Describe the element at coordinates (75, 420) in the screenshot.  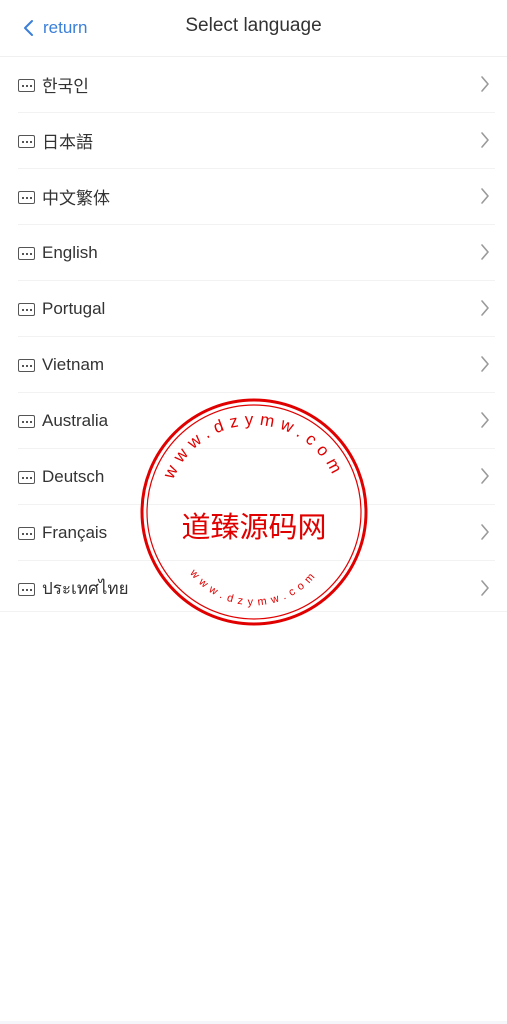
I see `language-label: Australia` at that location.